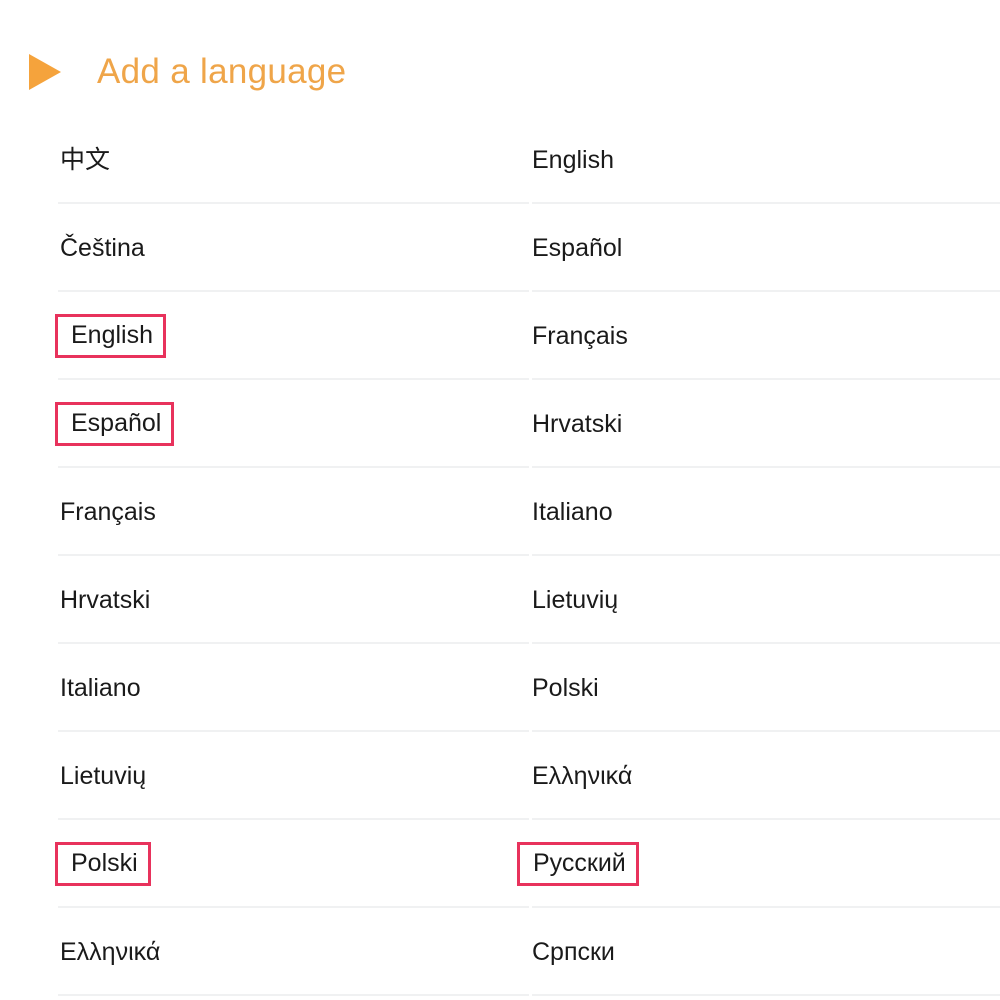 This screenshot has height=1000, width=1000. What do you see at coordinates (103, 864) in the screenshot?
I see `language-option-highlighted: Polski` at bounding box center [103, 864].